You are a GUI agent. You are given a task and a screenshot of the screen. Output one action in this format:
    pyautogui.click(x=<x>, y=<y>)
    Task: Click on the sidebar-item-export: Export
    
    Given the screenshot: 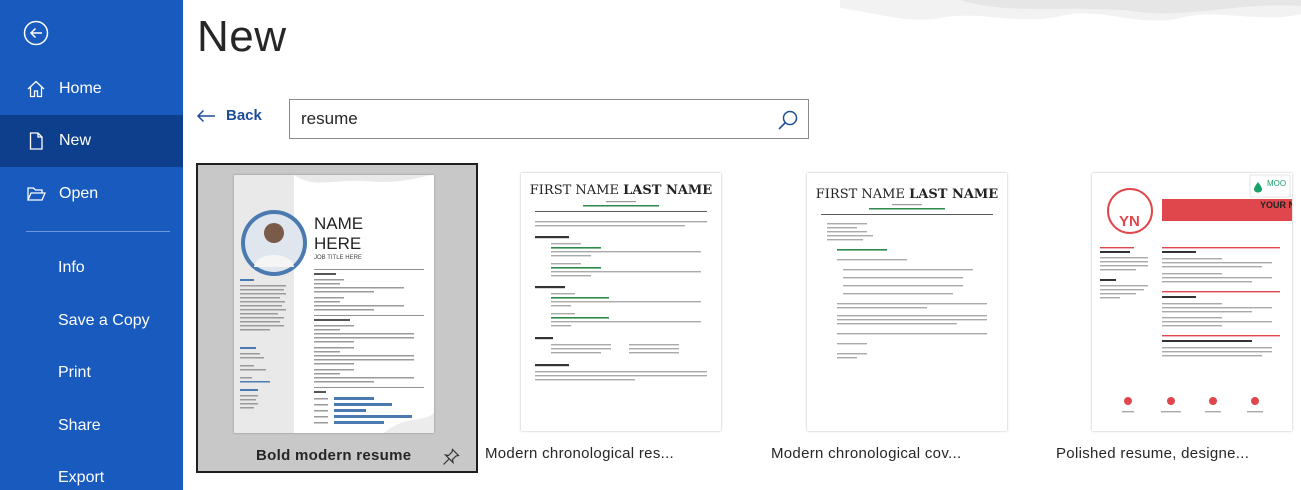 What is the action you would take?
    pyautogui.click(x=91, y=471)
    